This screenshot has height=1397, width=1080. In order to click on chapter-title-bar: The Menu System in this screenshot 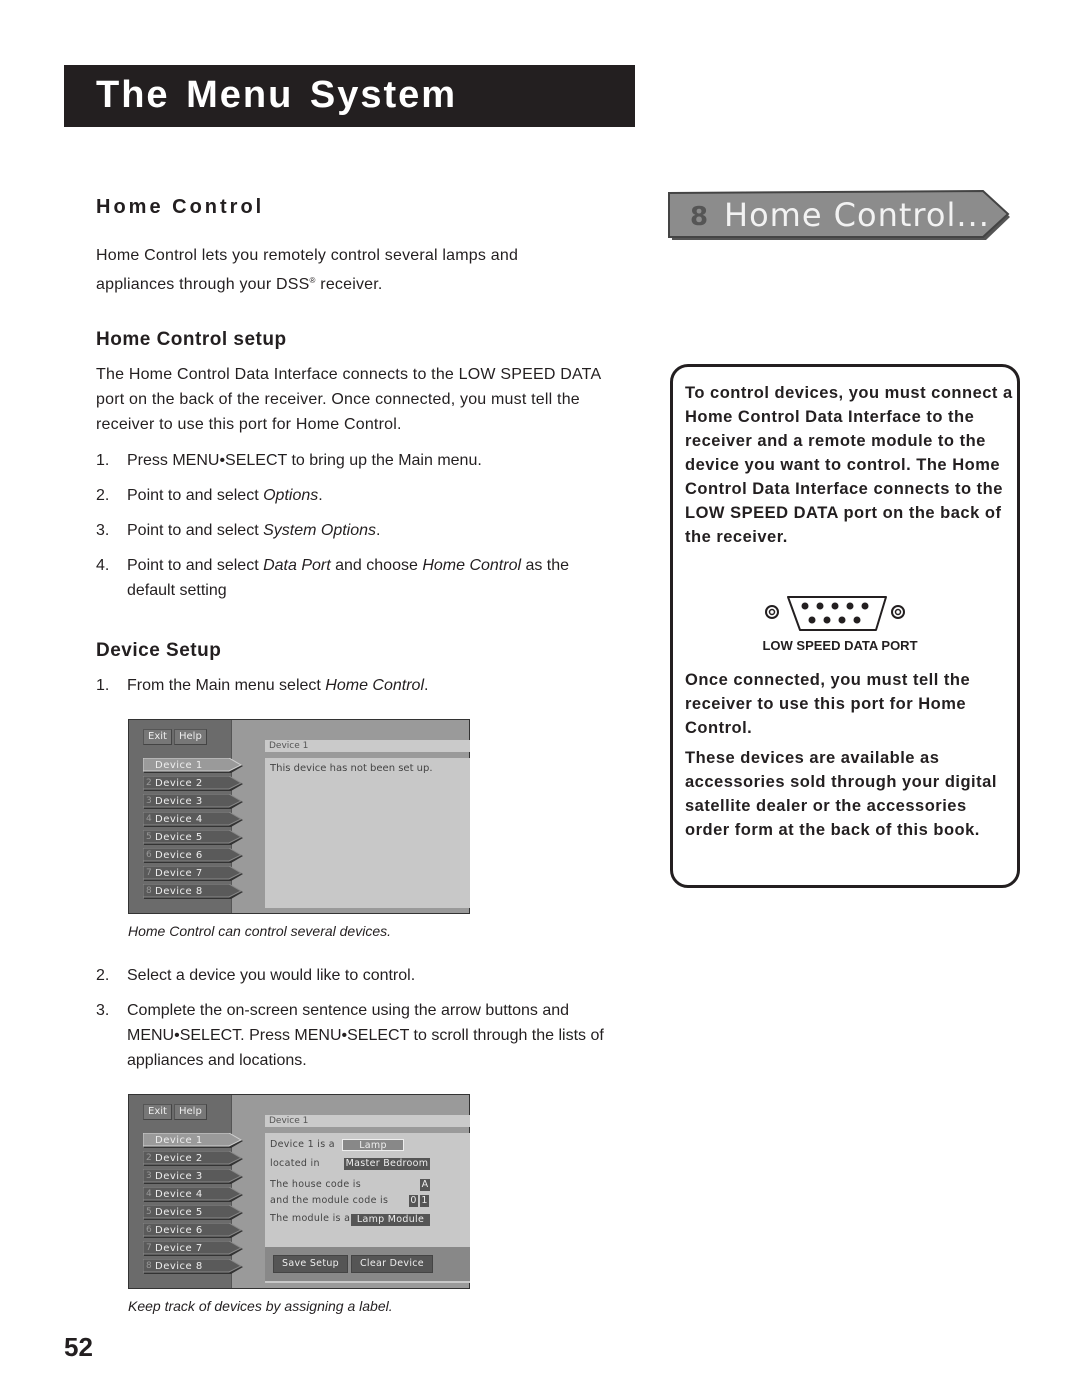, I will do `click(349, 96)`.